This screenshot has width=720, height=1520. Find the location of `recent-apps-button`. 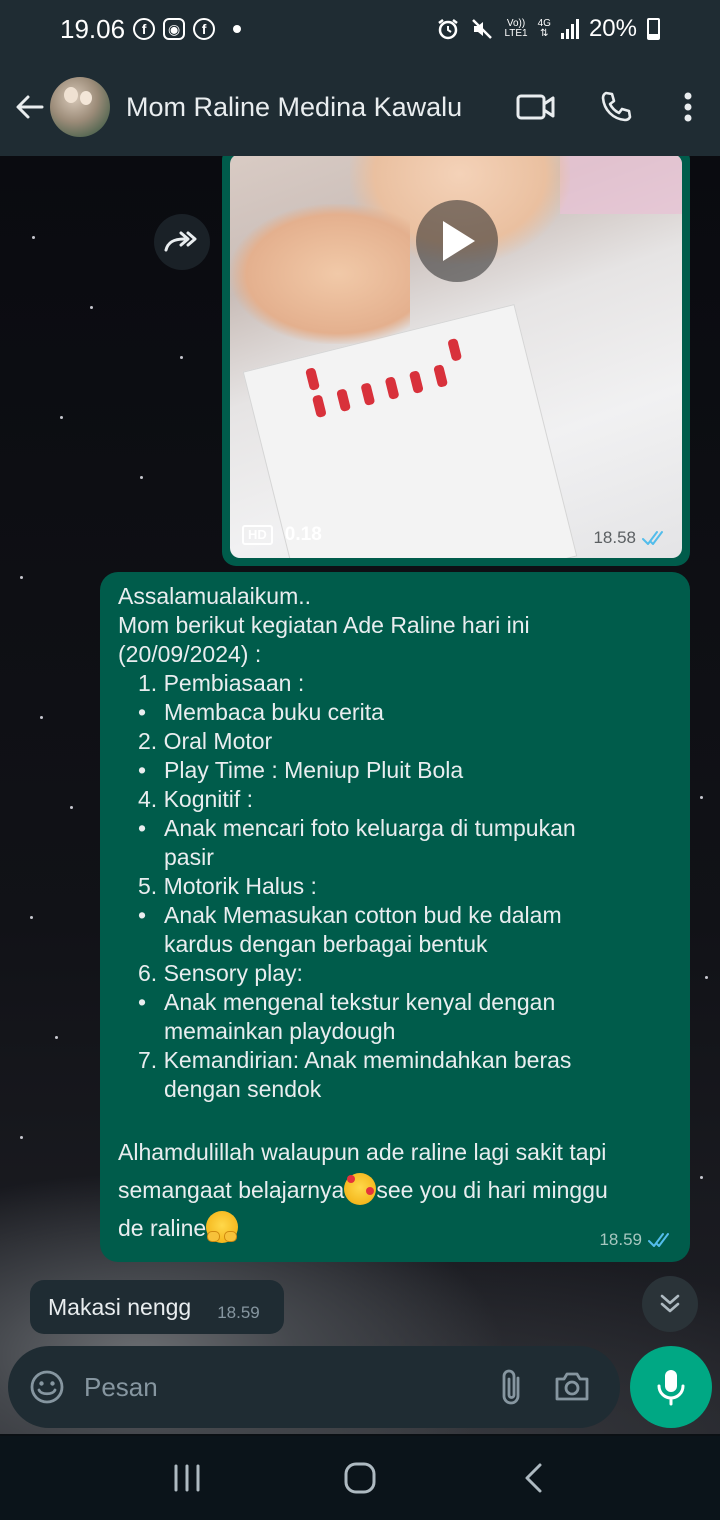

recent-apps-button is located at coordinates (187, 1478).